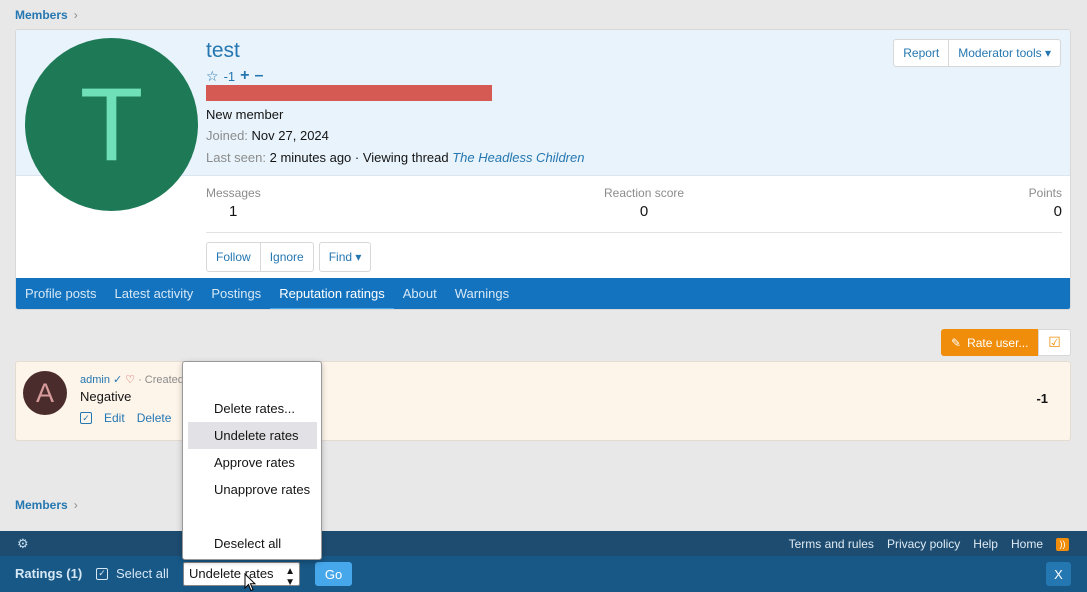 The width and height of the screenshot is (1087, 592). I want to click on footer-link-privacy: Privacy policy, so click(923, 544).